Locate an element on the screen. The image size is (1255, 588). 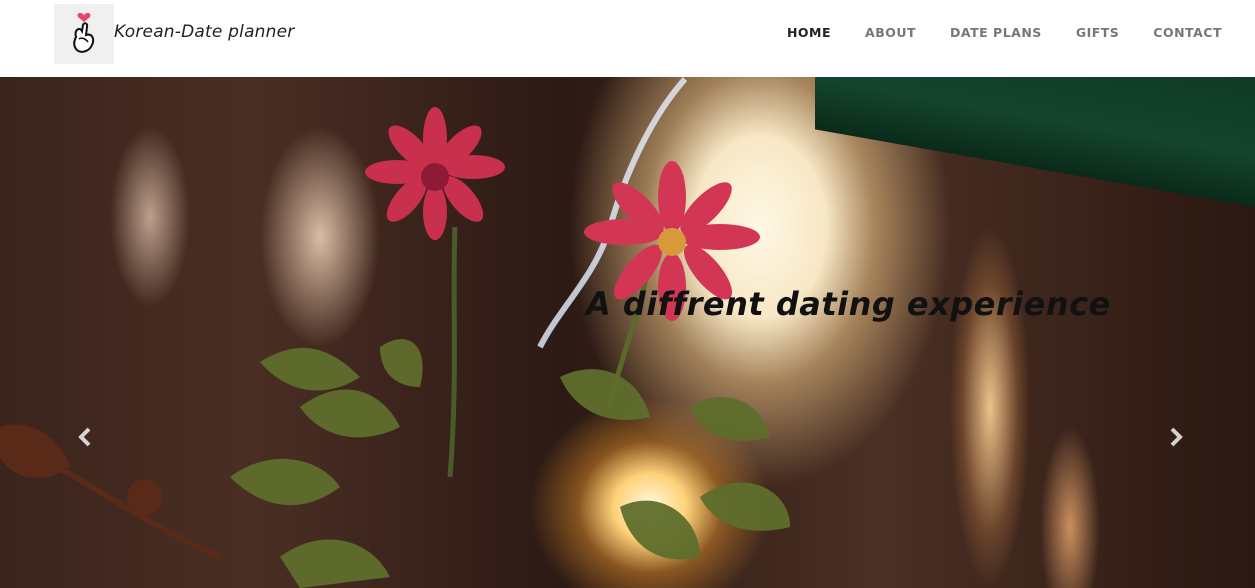
main-nav: HOME ABOUT DATE PLANS GIFTS CONTACT is located at coordinates (1004, 33).